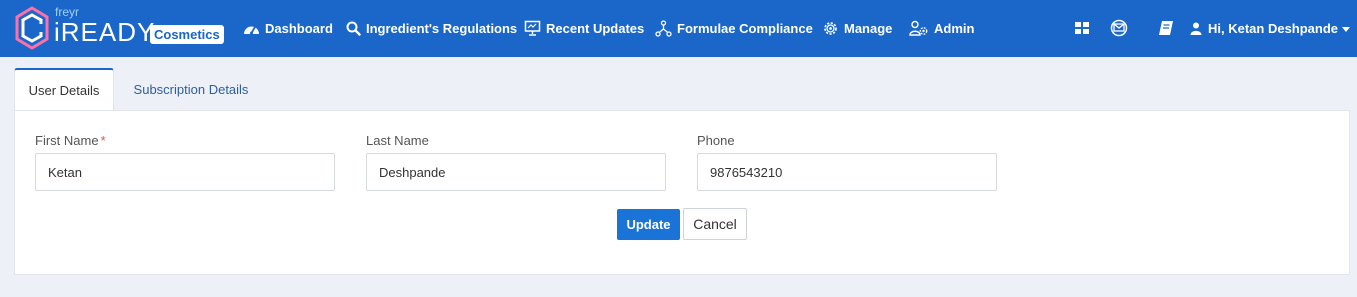 The height and width of the screenshot is (297, 1357). Describe the element at coordinates (353, 28) in the screenshot. I see `search-icon` at that location.